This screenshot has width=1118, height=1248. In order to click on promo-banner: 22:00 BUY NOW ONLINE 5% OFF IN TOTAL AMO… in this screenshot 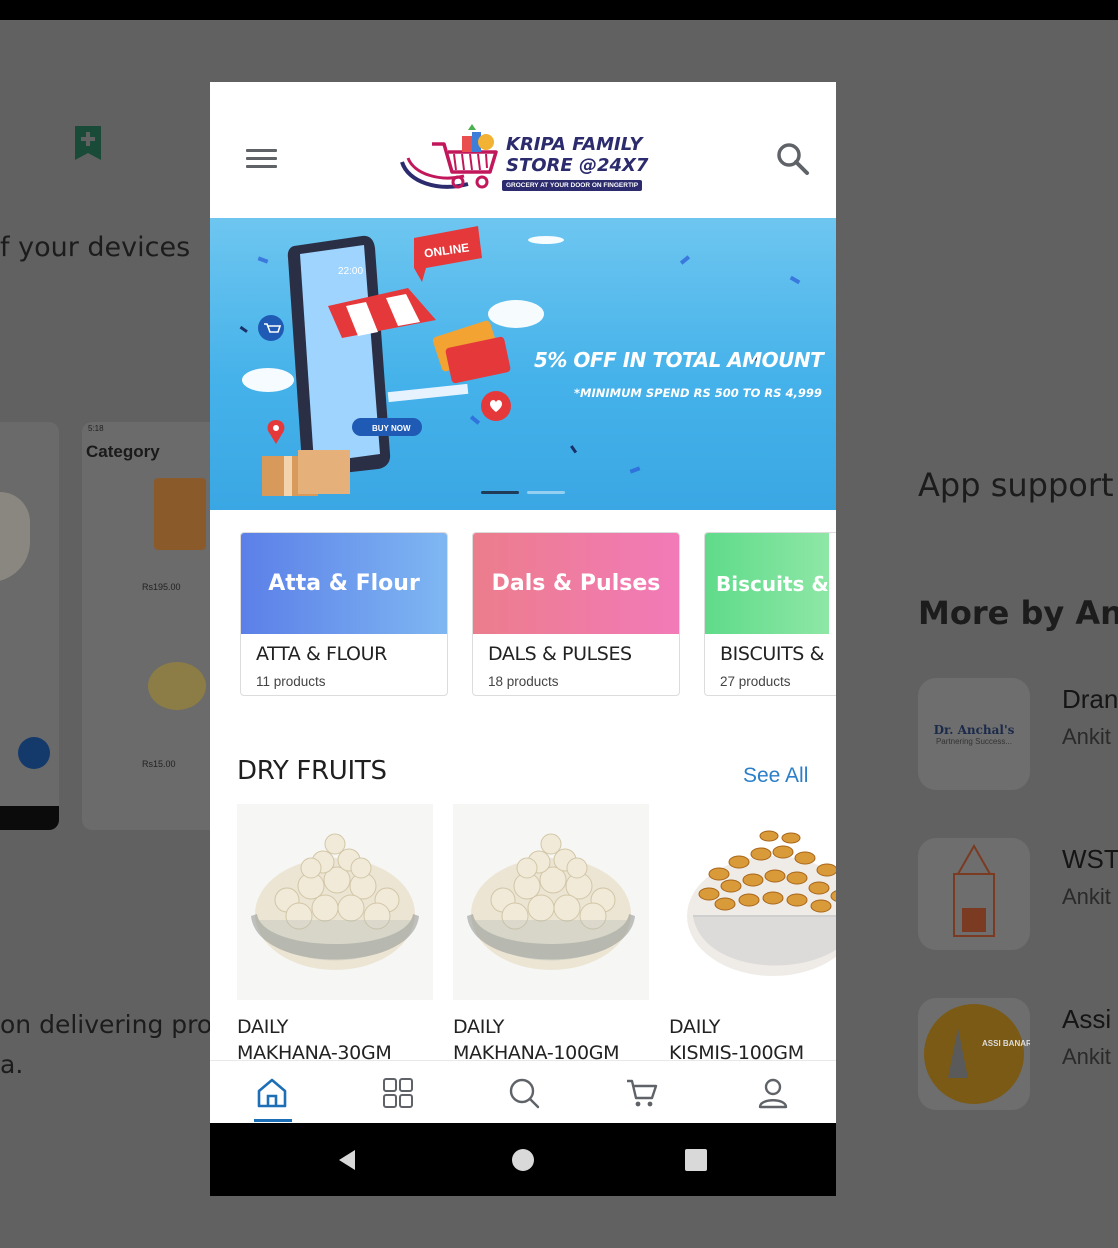, I will do `click(523, 364)`.